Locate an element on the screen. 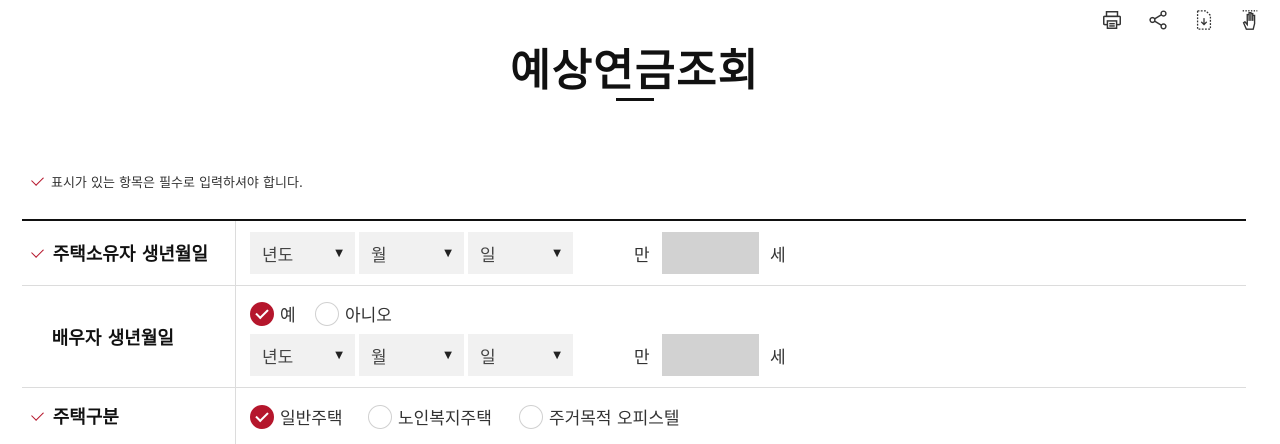 This screenshot has width=1280, height=444. house-senior-welfare-label: 노인복지주택 is located at coordinates (445, 419).